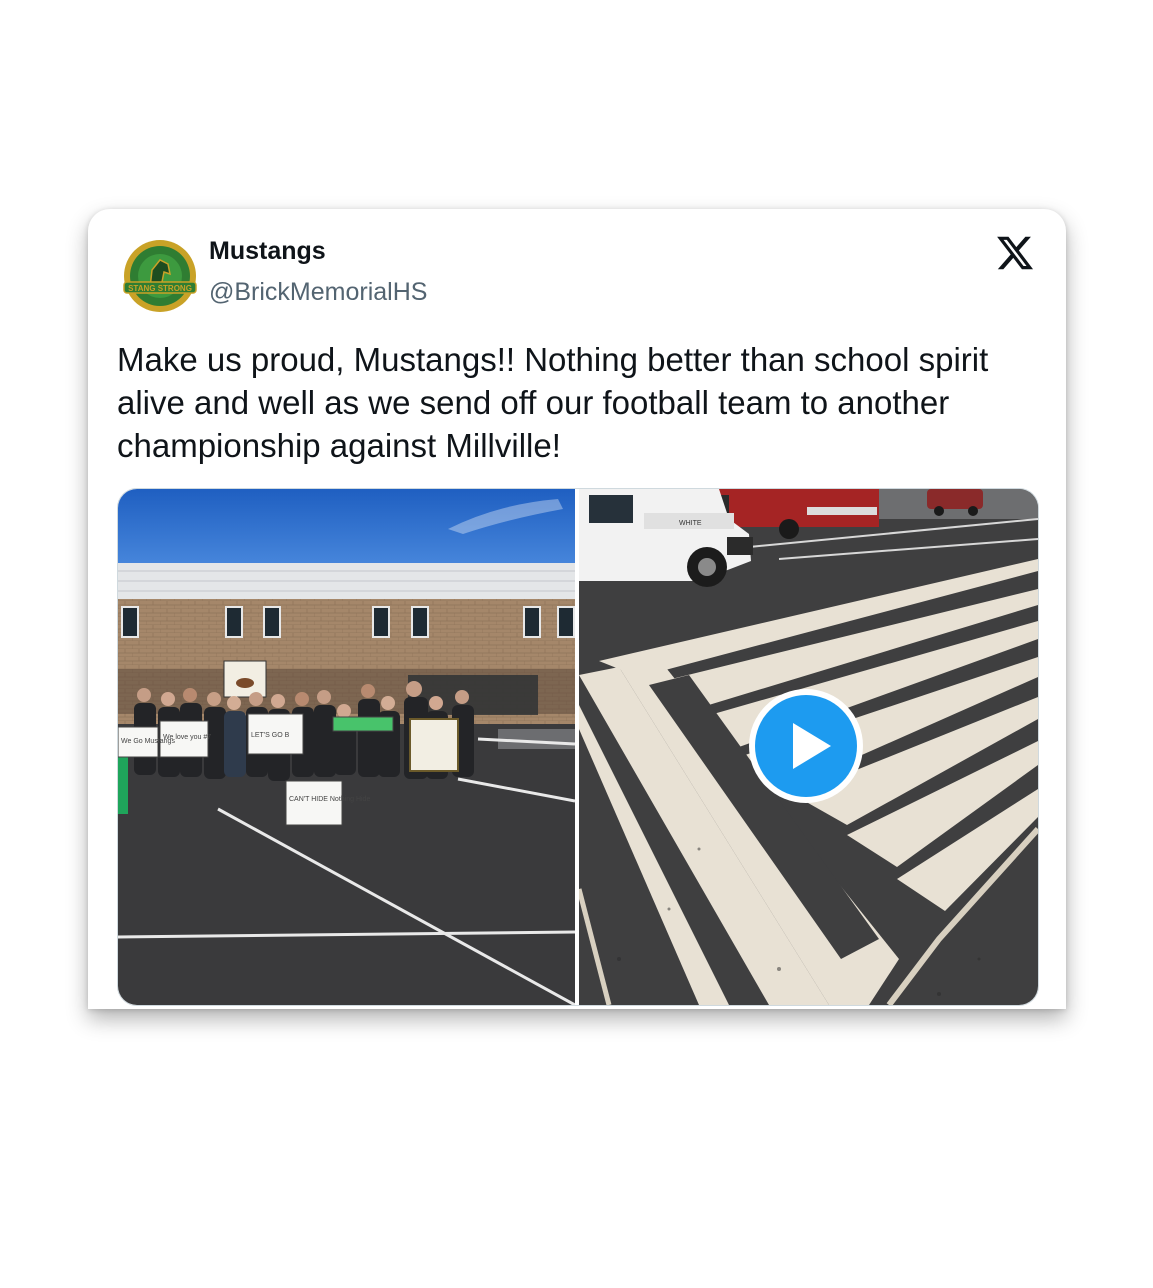 This screenshot has width=1153, height=1288. I want to click on play-icon, so click(806, 746).